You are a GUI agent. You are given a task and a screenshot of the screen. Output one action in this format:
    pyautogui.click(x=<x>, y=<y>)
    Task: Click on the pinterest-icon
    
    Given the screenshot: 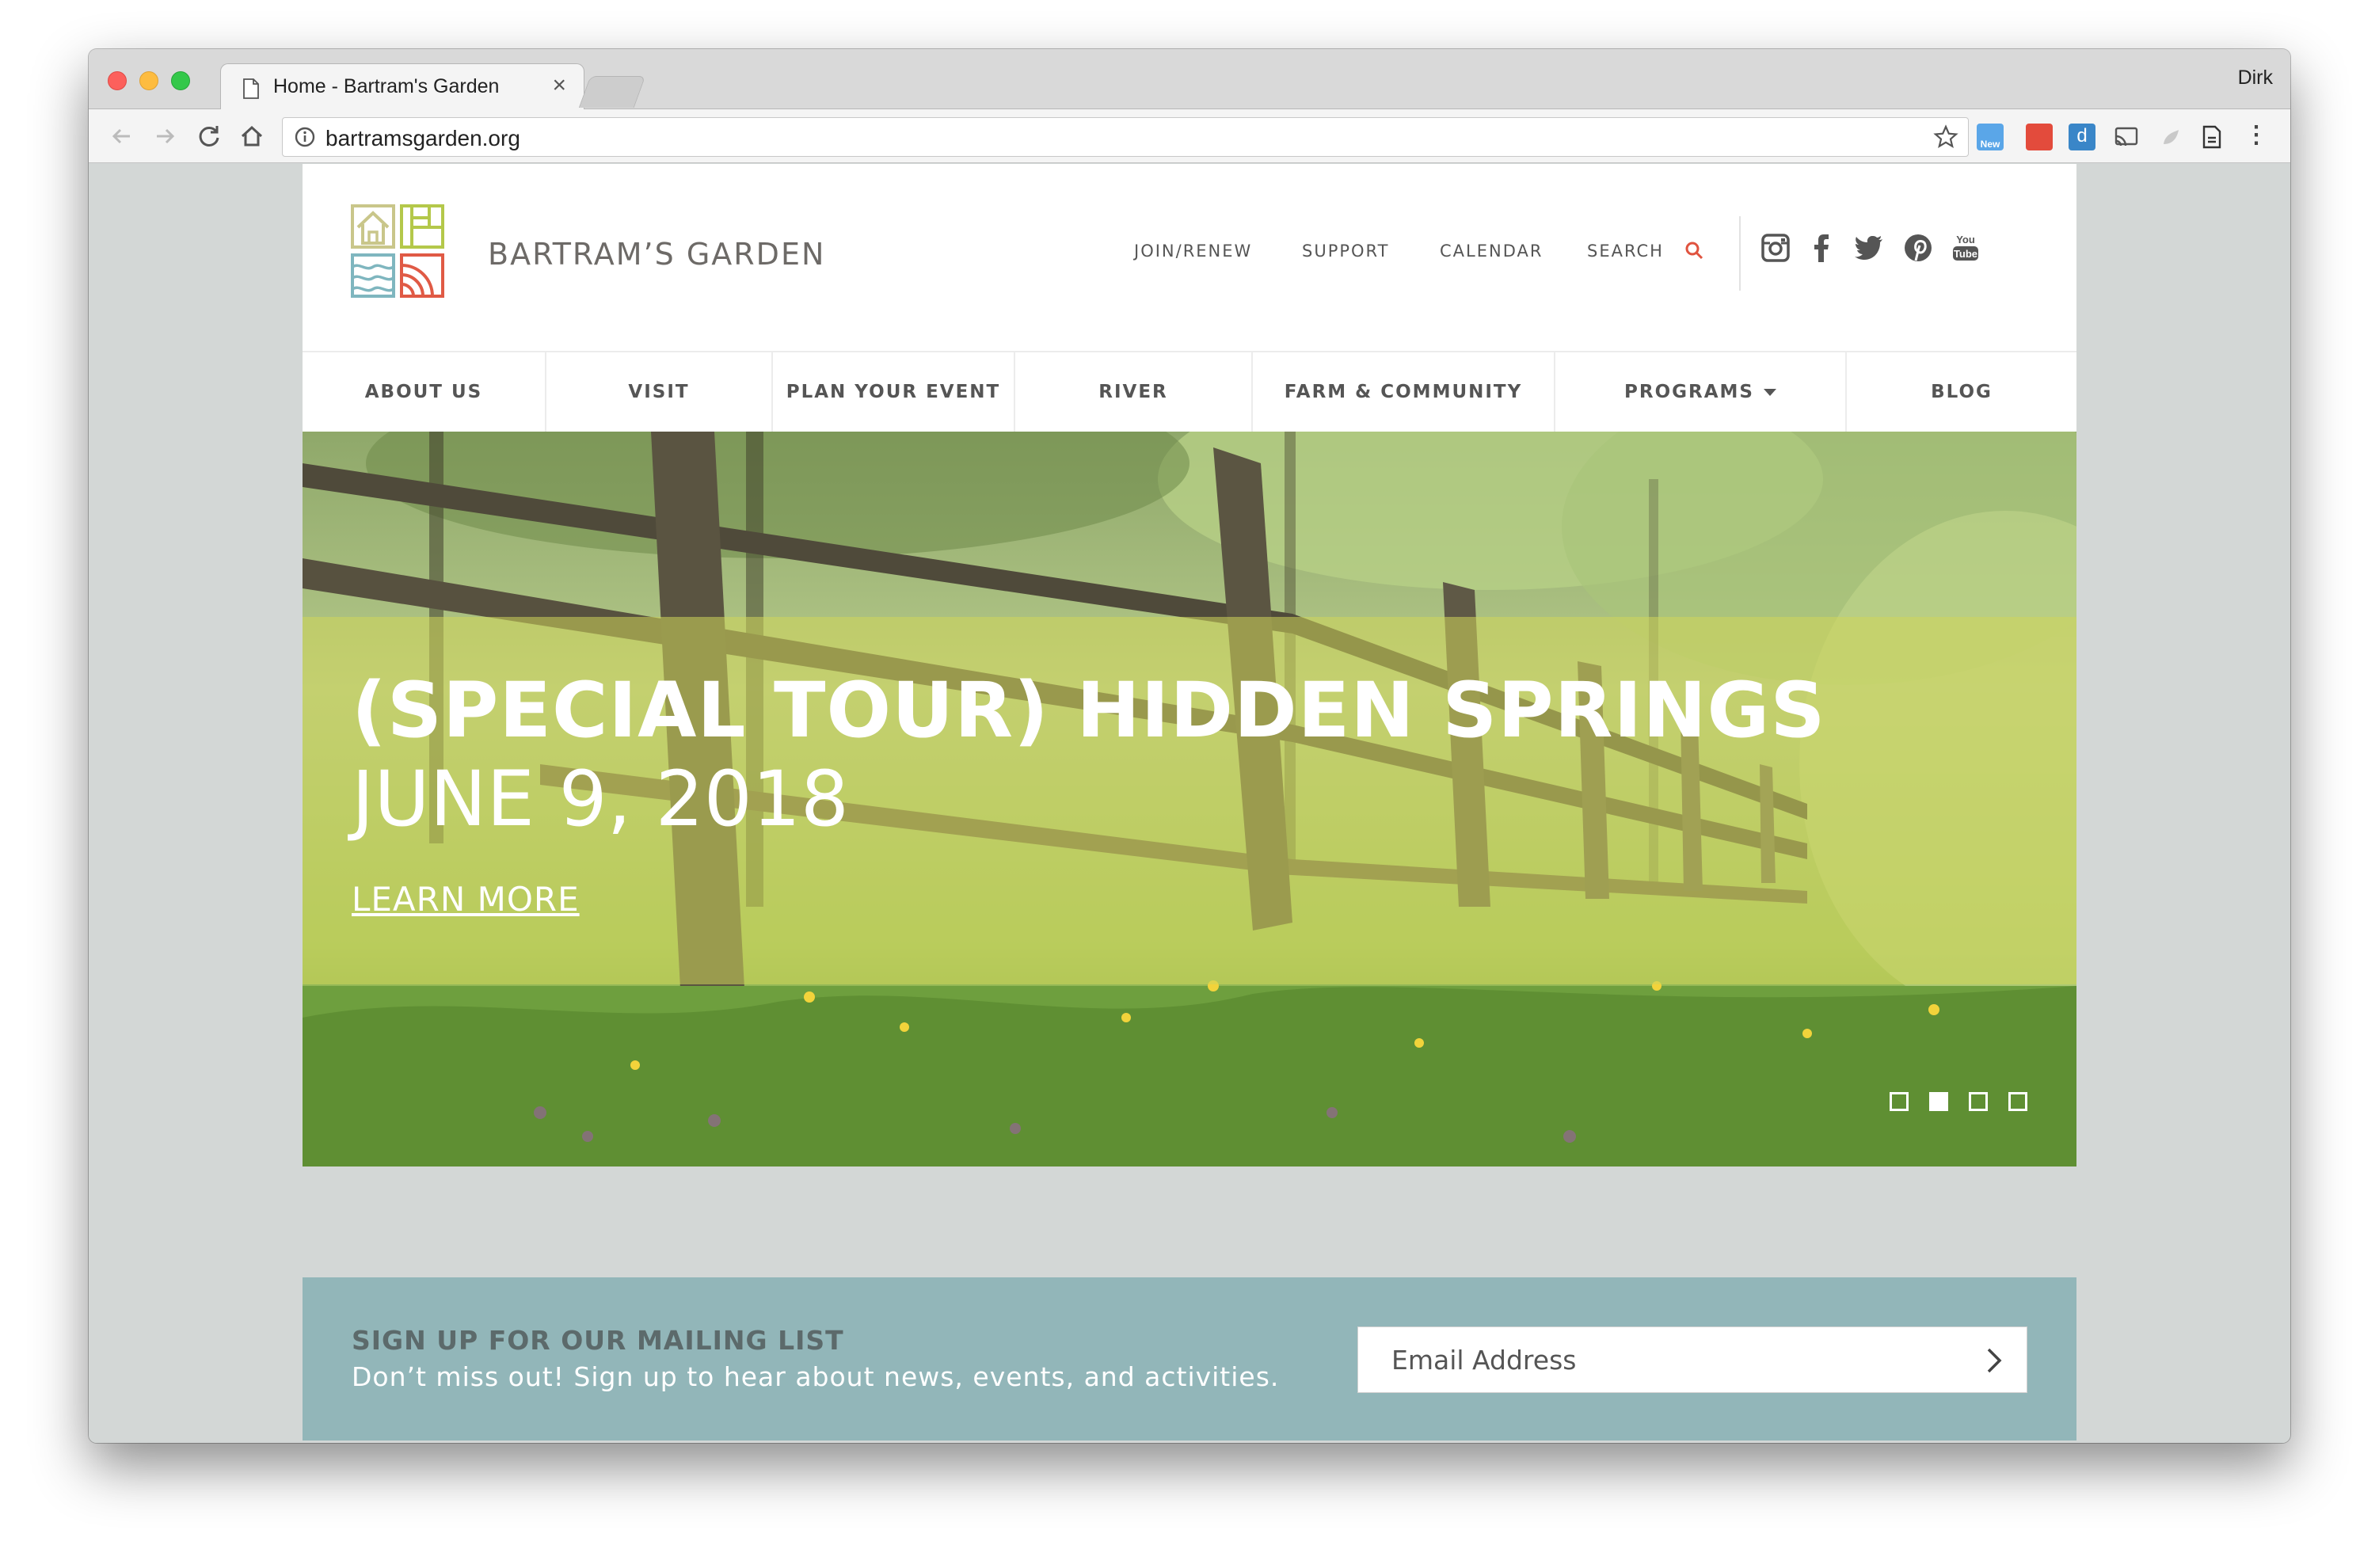 What is the action you would take?
    pyautogui.click(x=1918, y=248)
    